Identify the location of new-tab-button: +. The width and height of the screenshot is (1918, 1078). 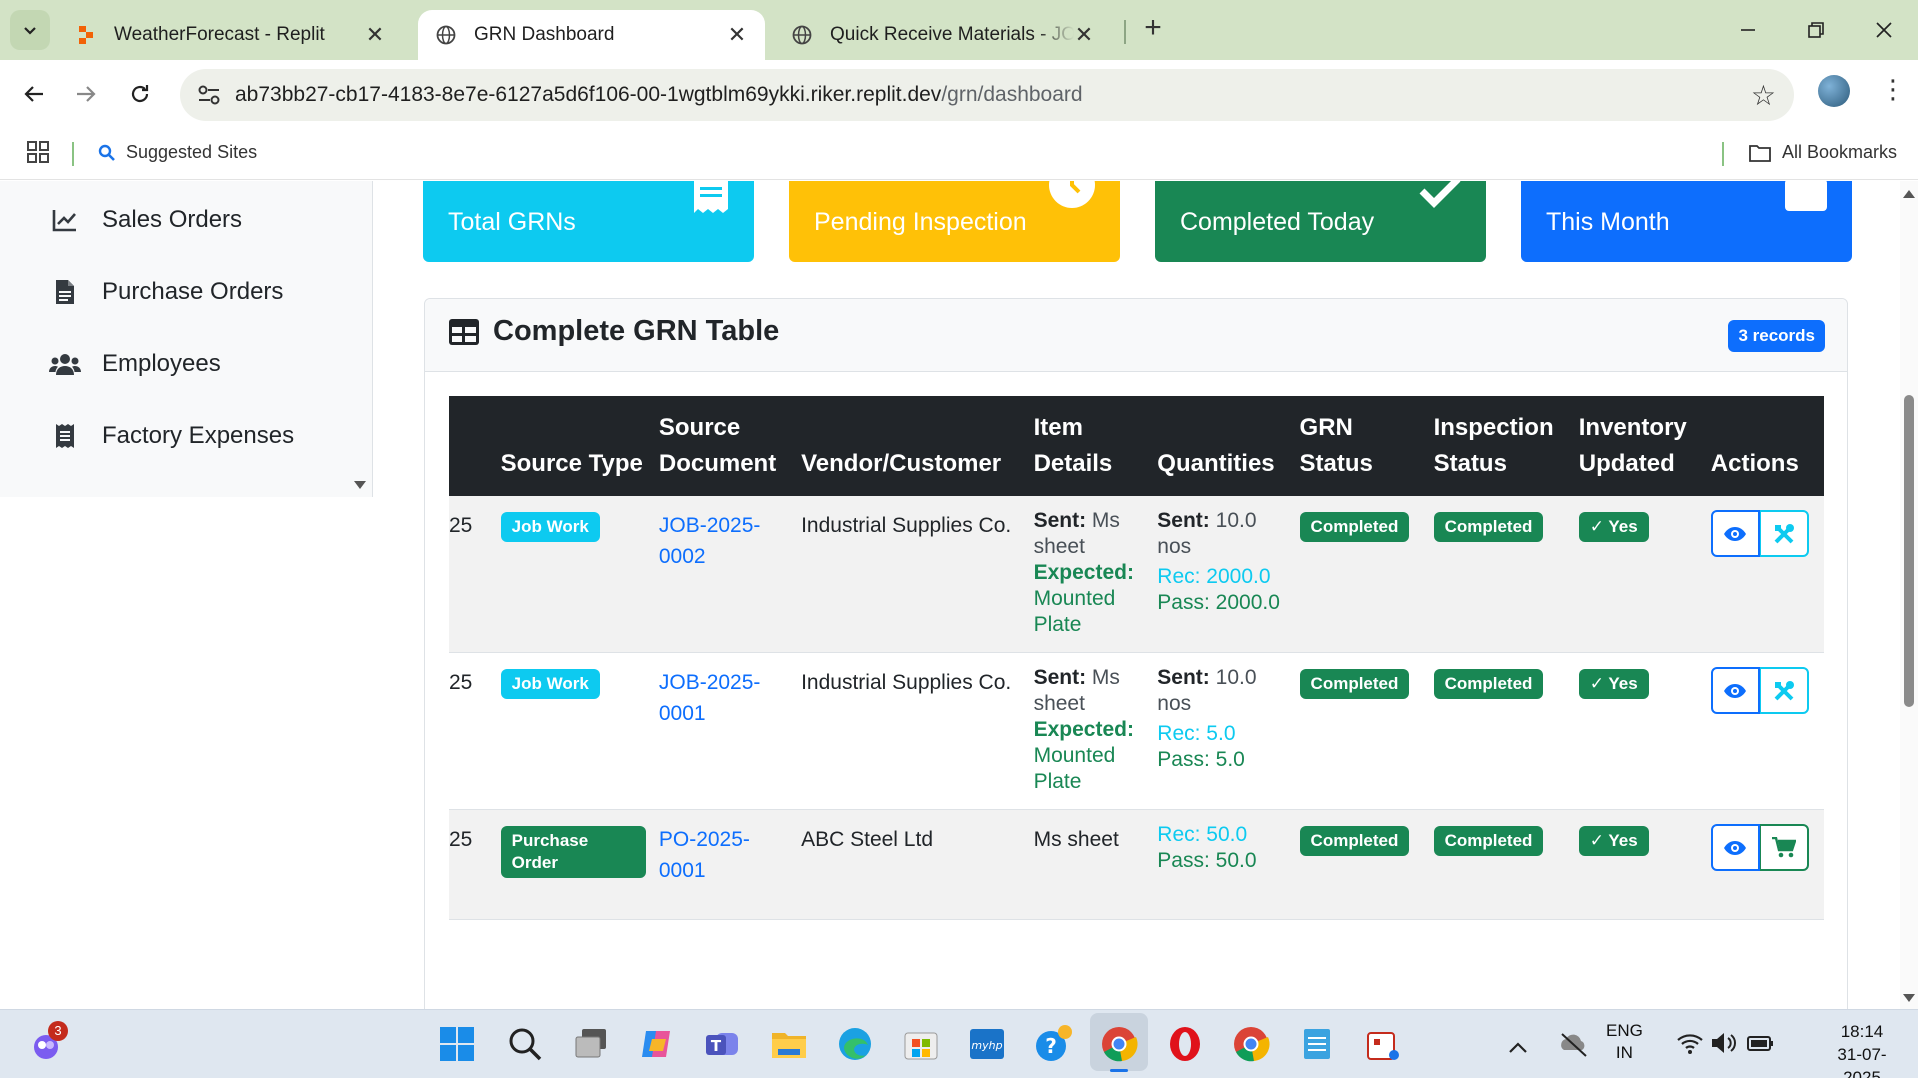
(1153, 28).